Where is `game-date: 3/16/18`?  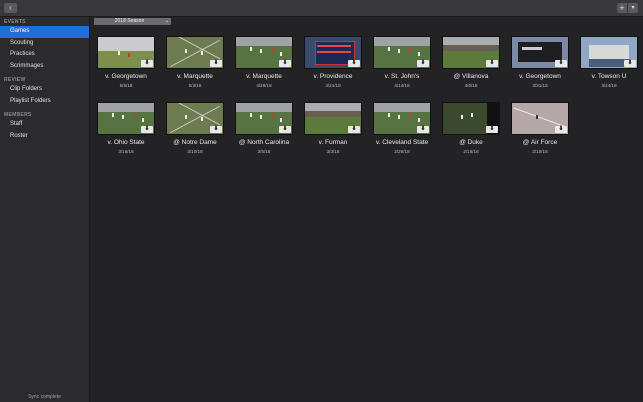
game-date: 3/16/18 is located at coordinates (126, 151).